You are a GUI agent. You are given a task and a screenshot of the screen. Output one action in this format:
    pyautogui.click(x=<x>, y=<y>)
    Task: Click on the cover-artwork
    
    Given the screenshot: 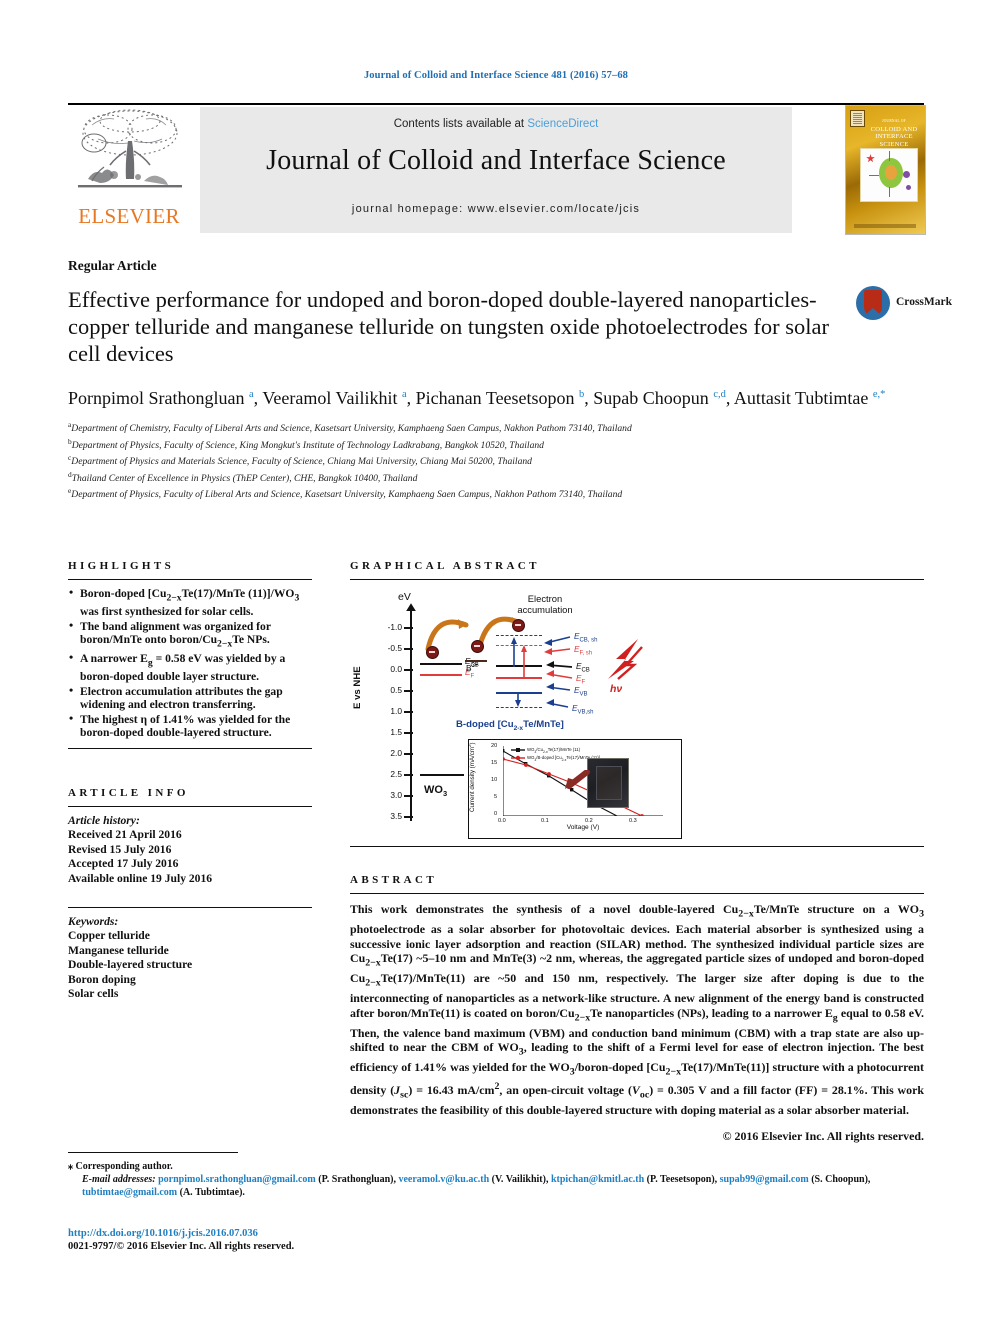 What is the action you would take?
    pyautogui.click(x=889, y=175)
    